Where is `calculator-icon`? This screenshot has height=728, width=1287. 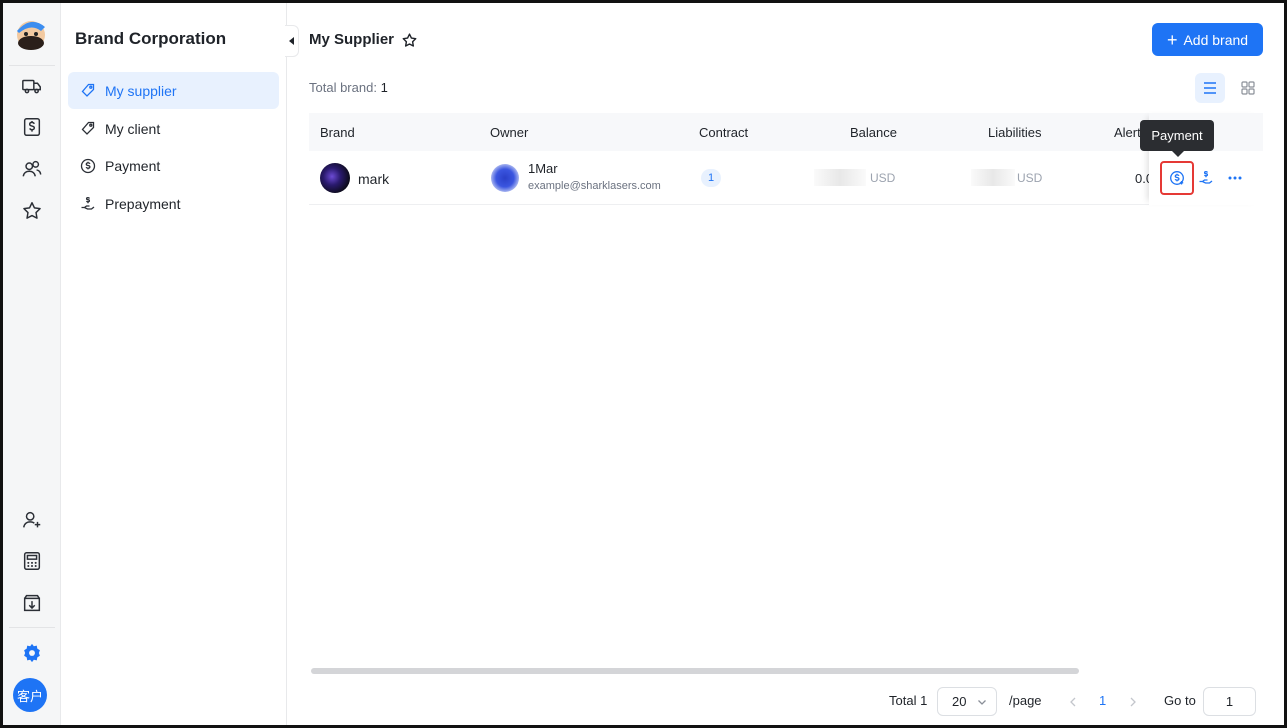
calculator-icon is located at coordinates (32, 561).